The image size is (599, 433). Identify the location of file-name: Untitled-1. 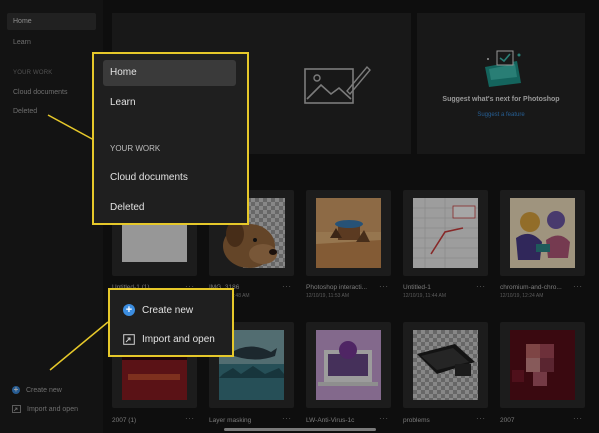
(417, 287).